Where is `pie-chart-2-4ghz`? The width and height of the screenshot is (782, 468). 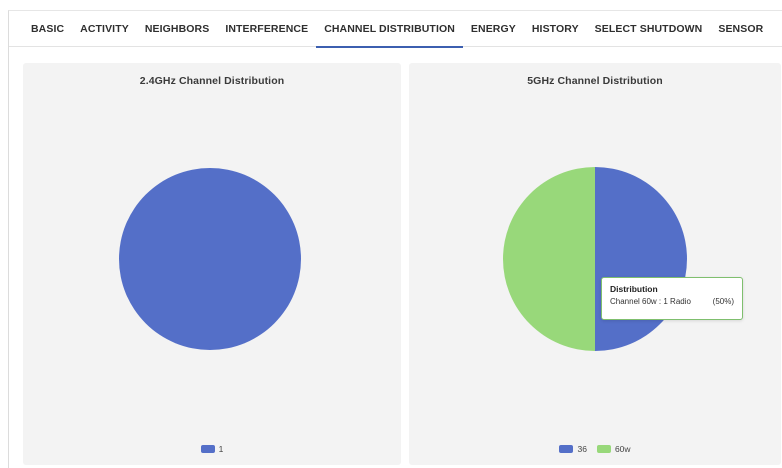
pie-chart-2-4ghz is located at coordinates (210, 259).